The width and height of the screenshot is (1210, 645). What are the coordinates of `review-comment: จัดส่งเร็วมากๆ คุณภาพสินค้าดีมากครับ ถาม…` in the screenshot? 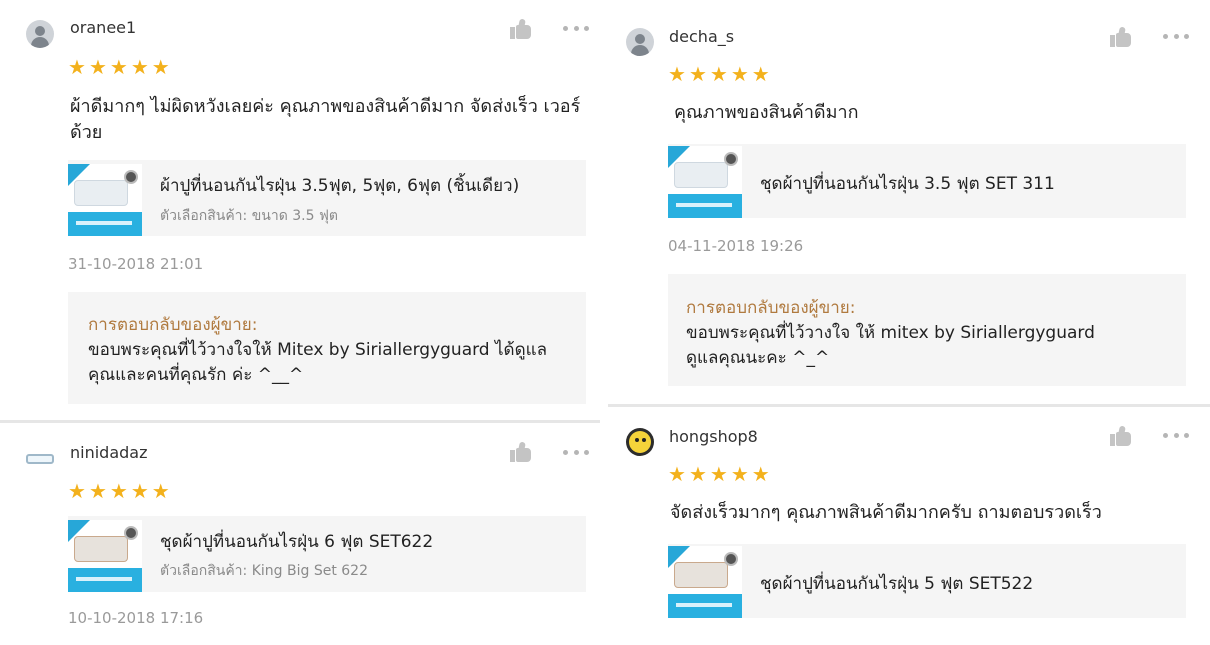 It's located at (886, 512).